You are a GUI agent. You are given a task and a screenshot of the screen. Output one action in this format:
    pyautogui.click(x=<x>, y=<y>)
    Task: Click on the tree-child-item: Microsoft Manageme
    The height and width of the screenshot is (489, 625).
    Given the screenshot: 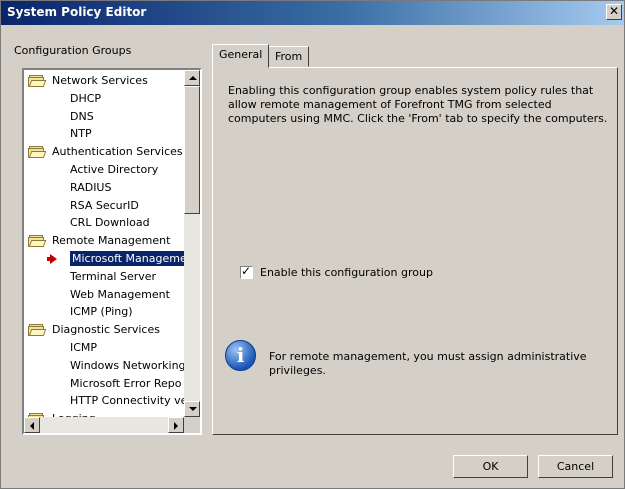 What is the action you would take?
    pyautogui.click(x=104, y=259)
    